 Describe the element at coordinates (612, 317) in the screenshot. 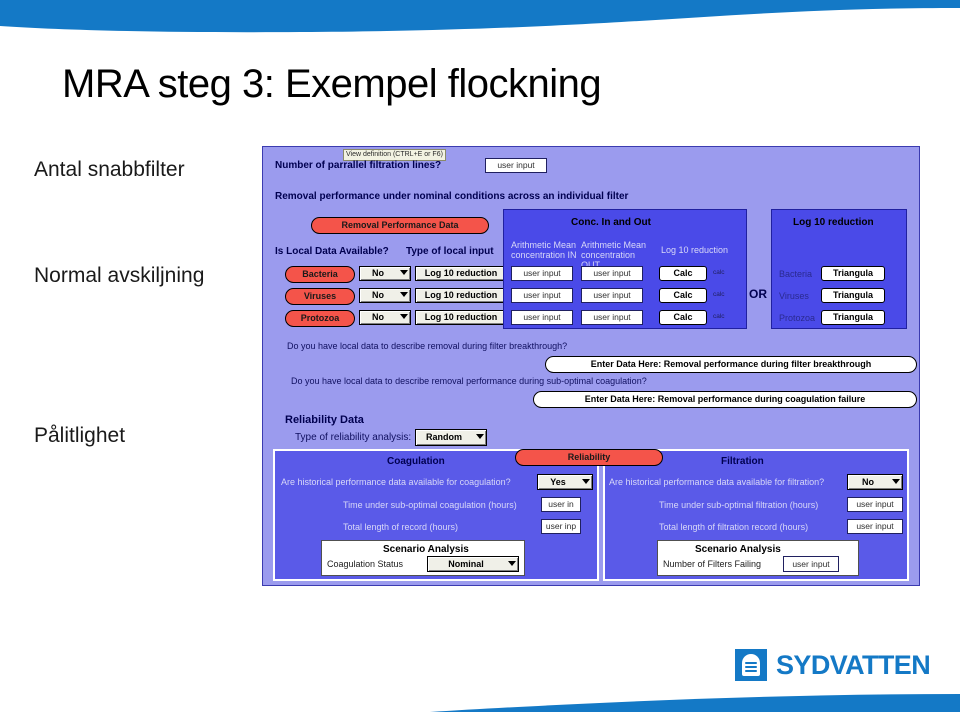

I see `conc-out-input-protozoa: user input` at that location.